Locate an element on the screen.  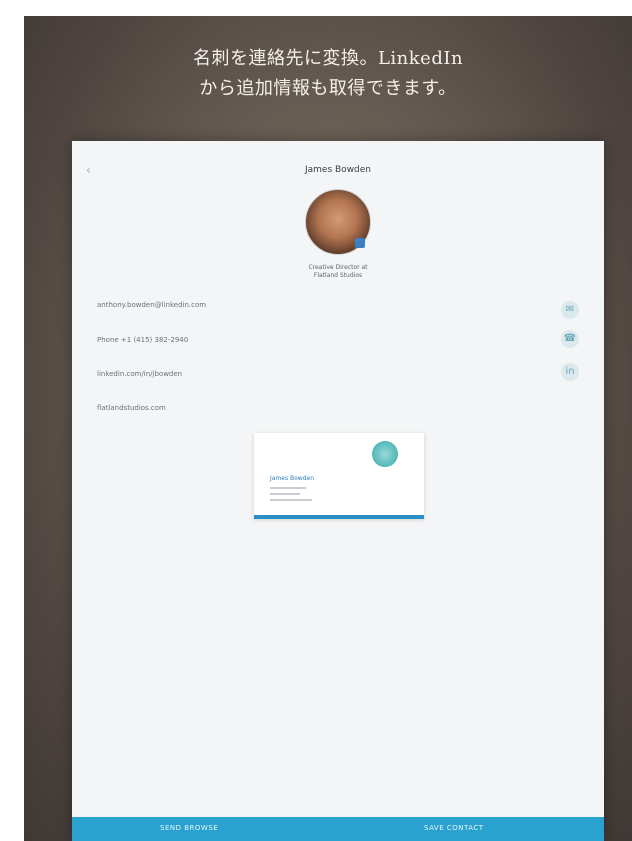
contact-company: Flatland Studios is located at coordinates (338, 275).